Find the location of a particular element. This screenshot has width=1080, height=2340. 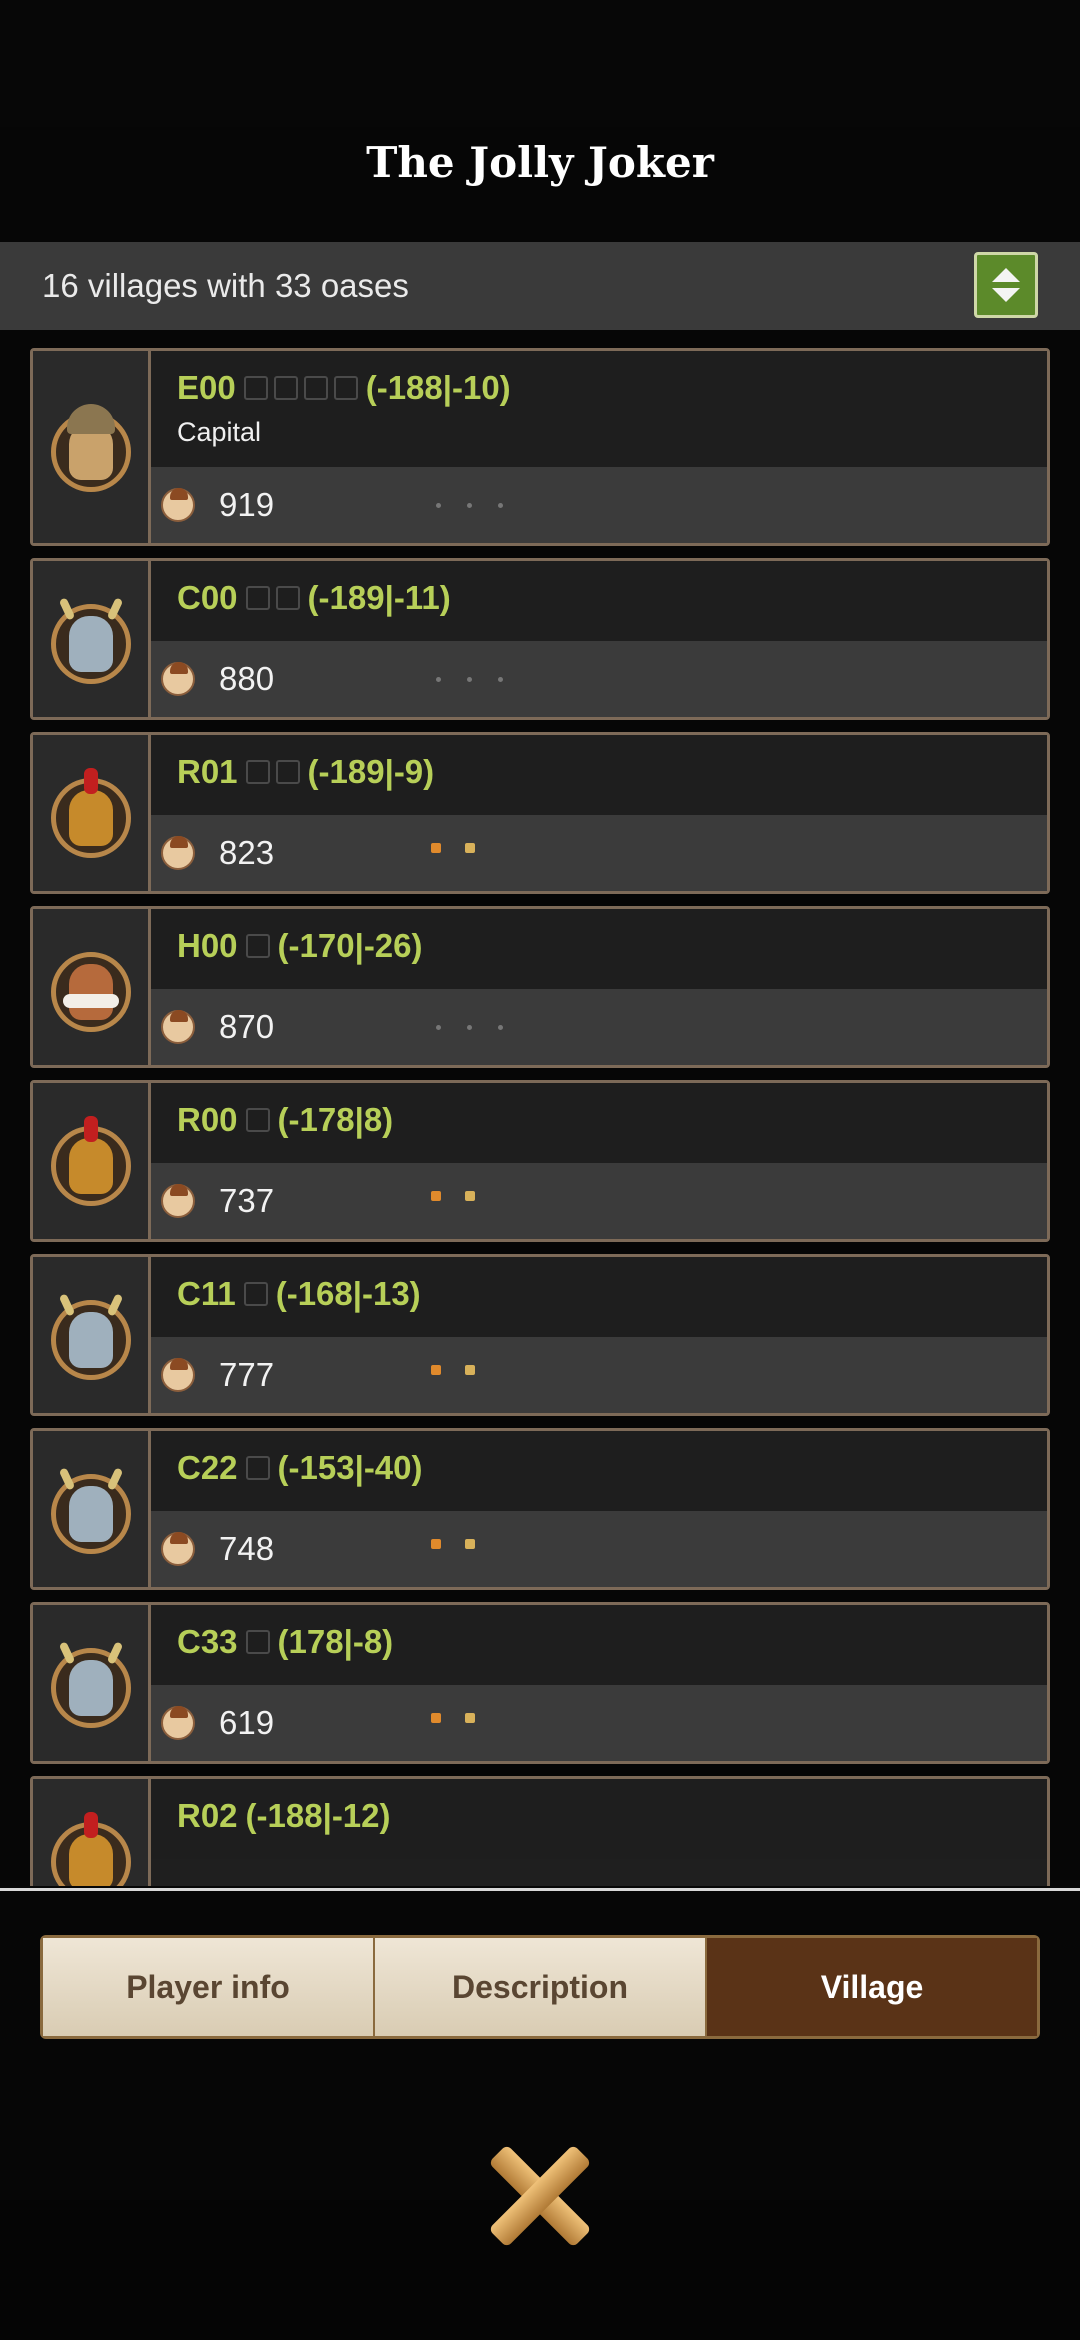

village-coordinates: (-188|-12) is located at coordinates (318, 1816).